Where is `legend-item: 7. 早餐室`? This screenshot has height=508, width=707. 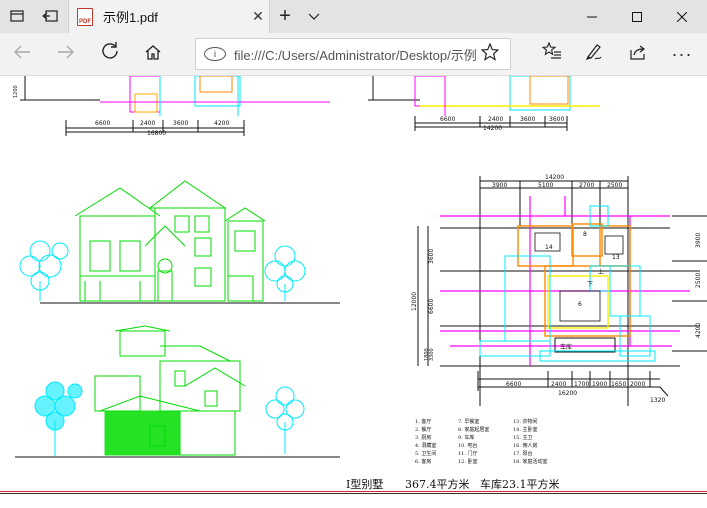
legend-item: 7. 早餐室 is located at coordinates (468, 421).